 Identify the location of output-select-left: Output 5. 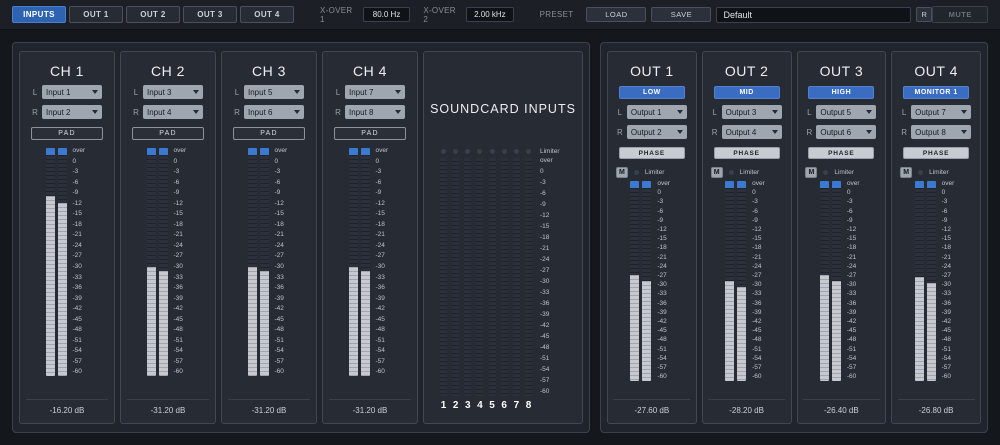
(846, 112).